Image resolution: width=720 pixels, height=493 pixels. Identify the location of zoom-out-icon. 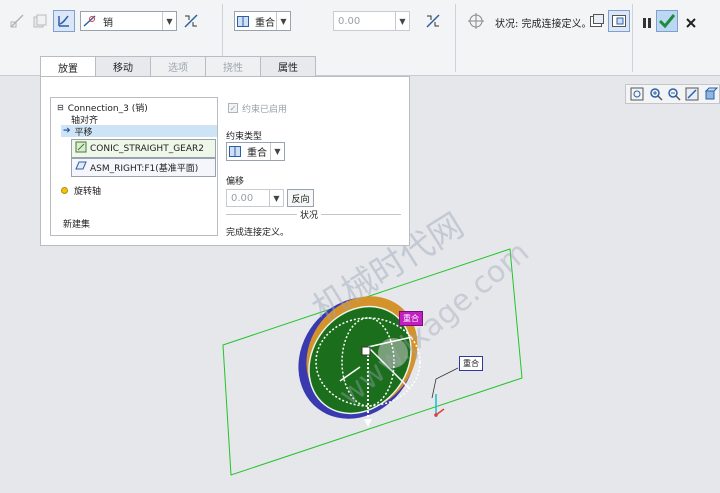
(674, 94).